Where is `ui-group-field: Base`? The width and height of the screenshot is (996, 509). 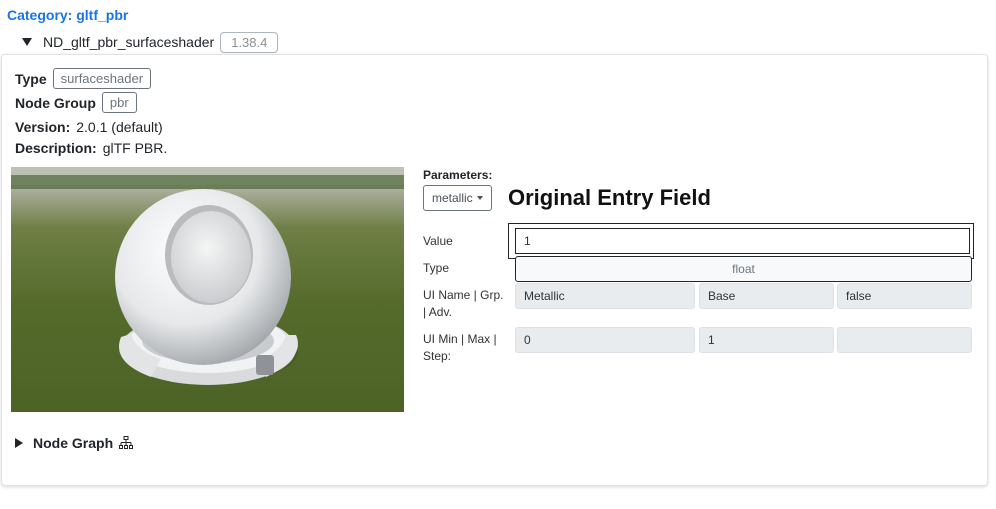 ui-group-field: Base is located at coordinates (766, 296).